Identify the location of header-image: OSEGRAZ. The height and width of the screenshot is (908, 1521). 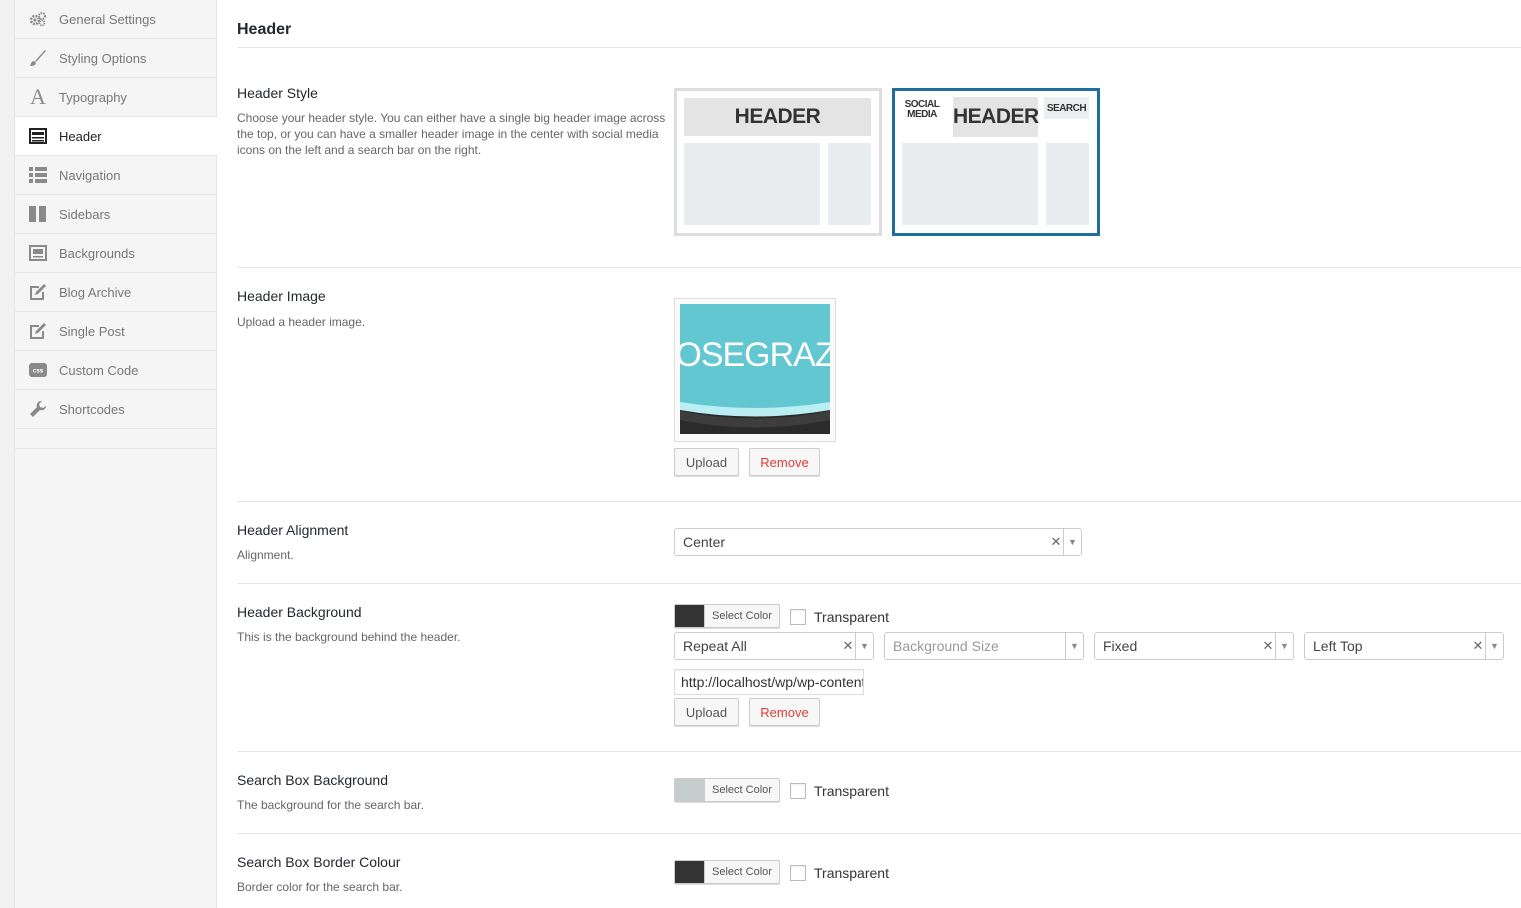
(755, 369).